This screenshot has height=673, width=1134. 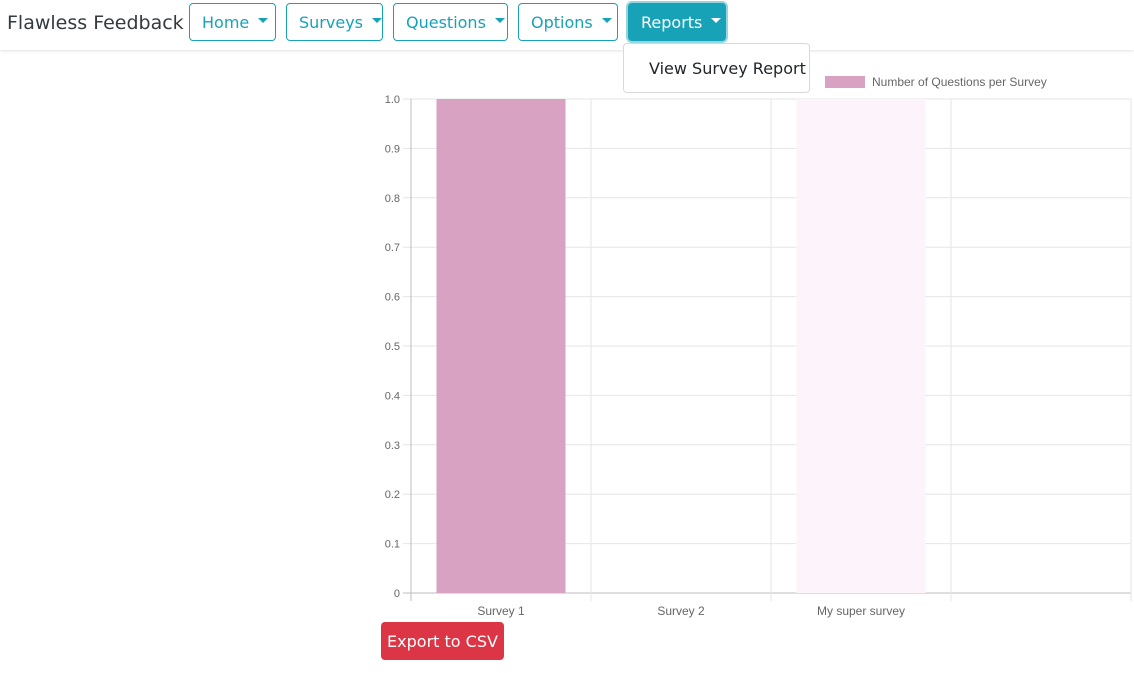 I want to click on nav-home-button: Home, so click(x=232, y=22).